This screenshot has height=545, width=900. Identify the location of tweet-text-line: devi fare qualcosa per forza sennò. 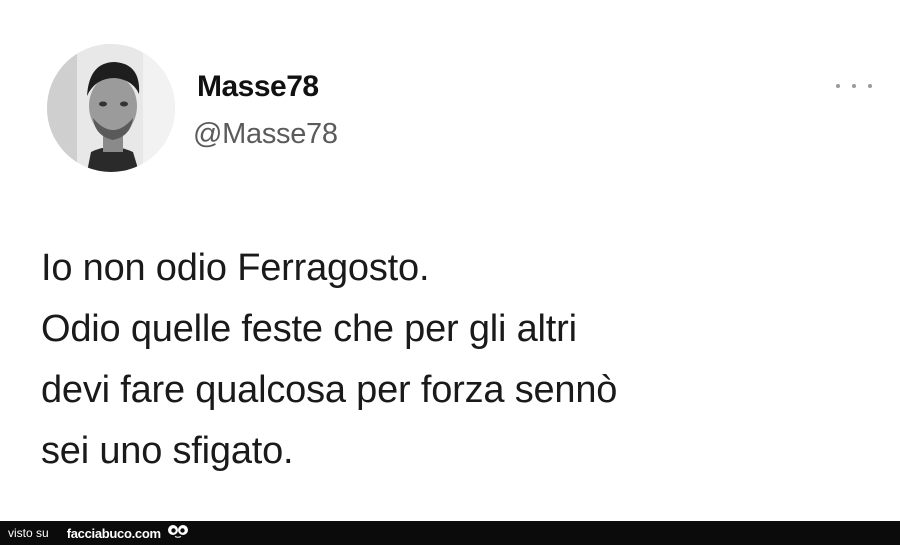
(329, 390).